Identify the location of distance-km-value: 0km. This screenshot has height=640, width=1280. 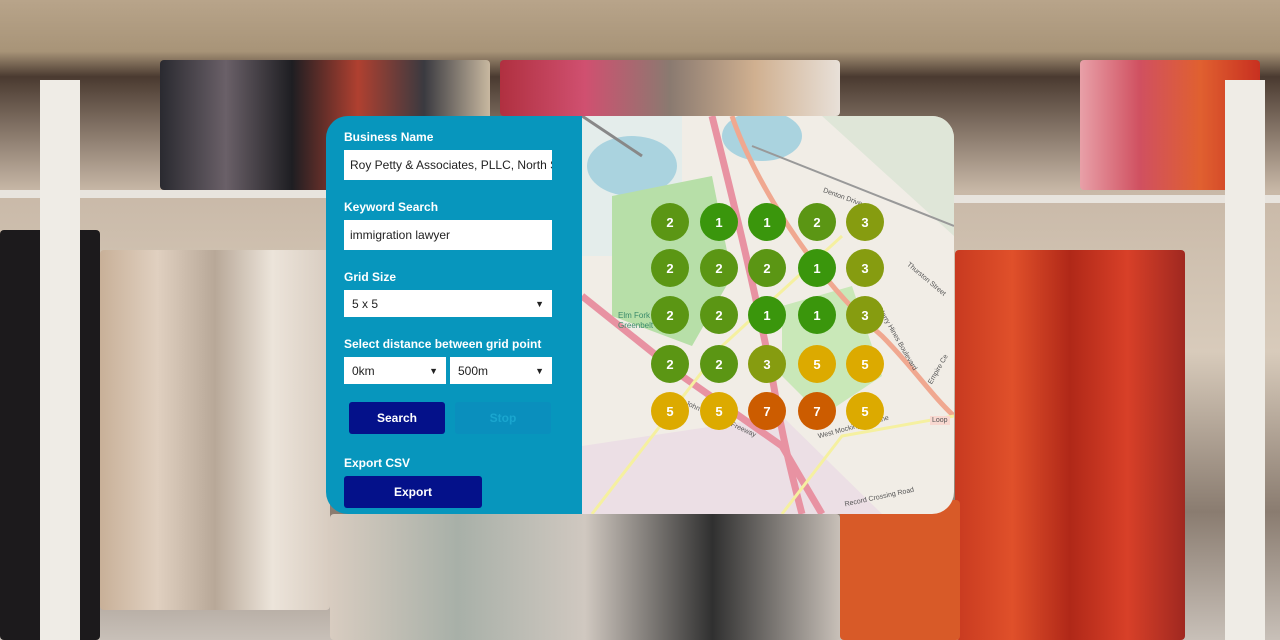
(363, 370).